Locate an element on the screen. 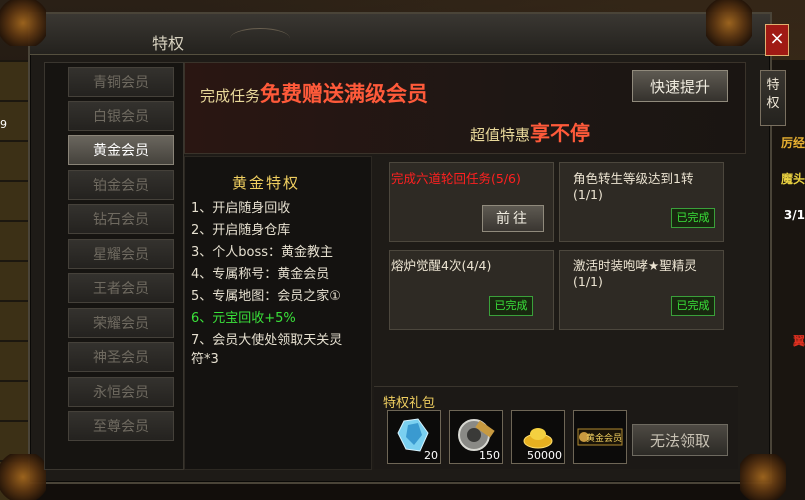 The image size is (805, 500). quick-upgrade-button: 快速提升 is located at coordinates (680, 86).